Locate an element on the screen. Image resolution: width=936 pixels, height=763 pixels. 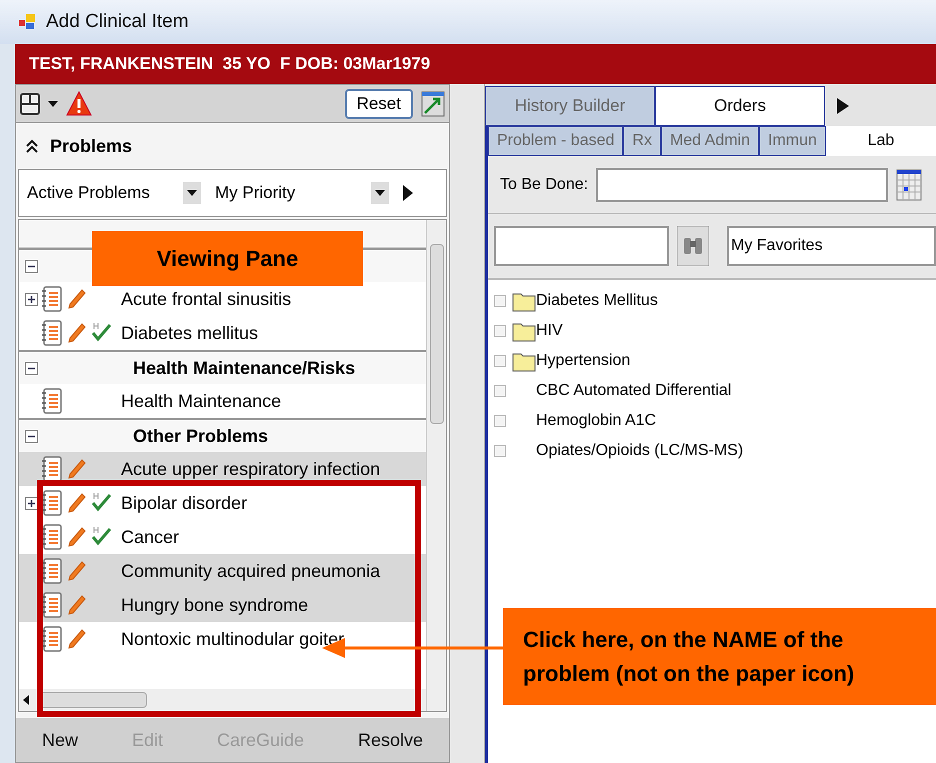
problem-row: Hungry bone syndrome is located at coordinates (222, 605).